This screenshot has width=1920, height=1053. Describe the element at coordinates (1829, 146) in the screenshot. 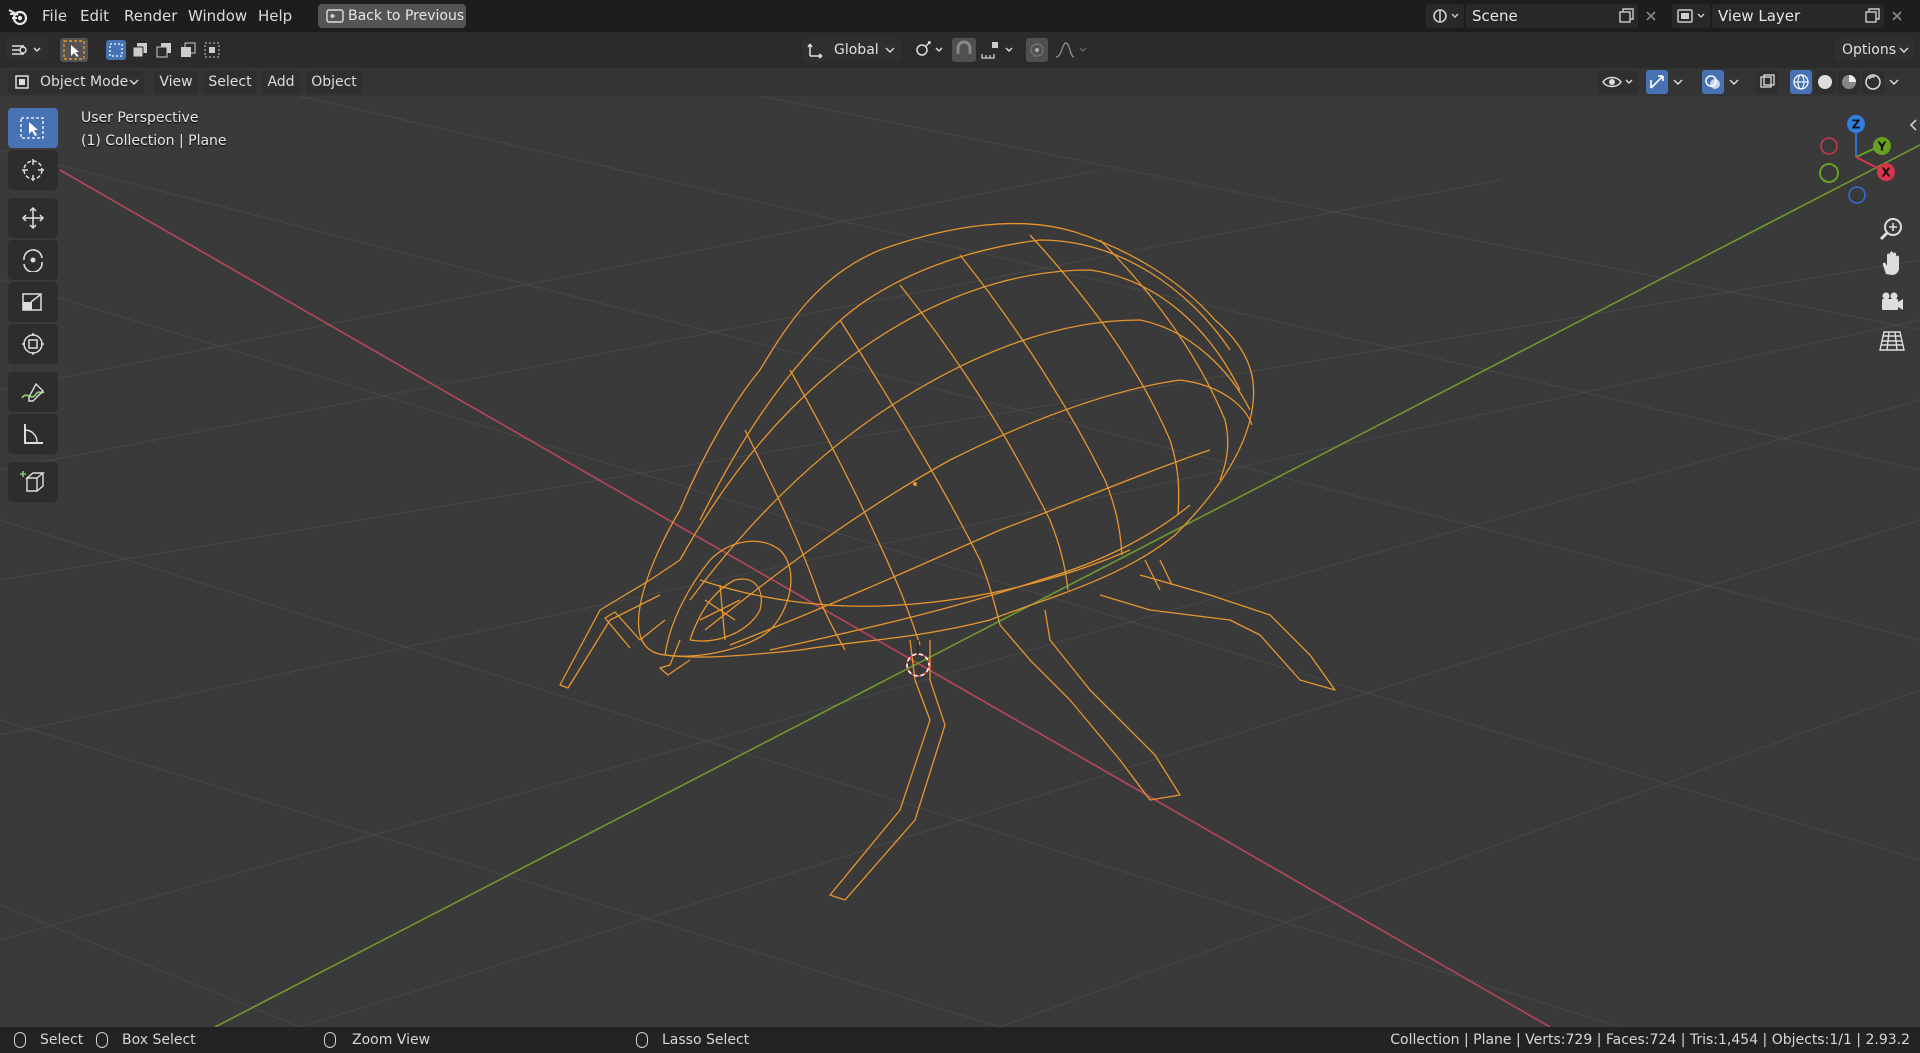

I see `gizmo-neg-x-axis` at that location.